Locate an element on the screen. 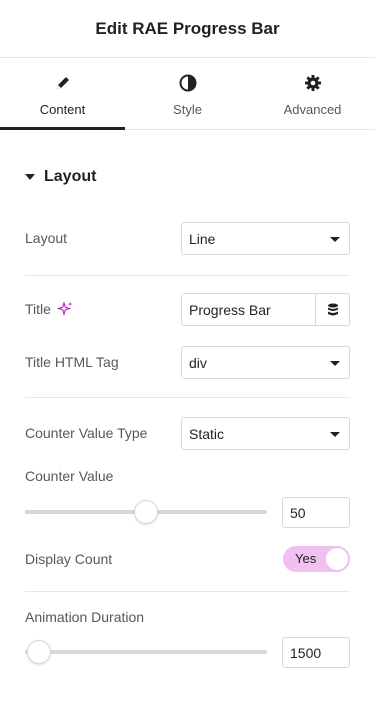 Image resolution: width=375 pixels, height=707 pixels. slider-track is located at coordinates (146, 652).